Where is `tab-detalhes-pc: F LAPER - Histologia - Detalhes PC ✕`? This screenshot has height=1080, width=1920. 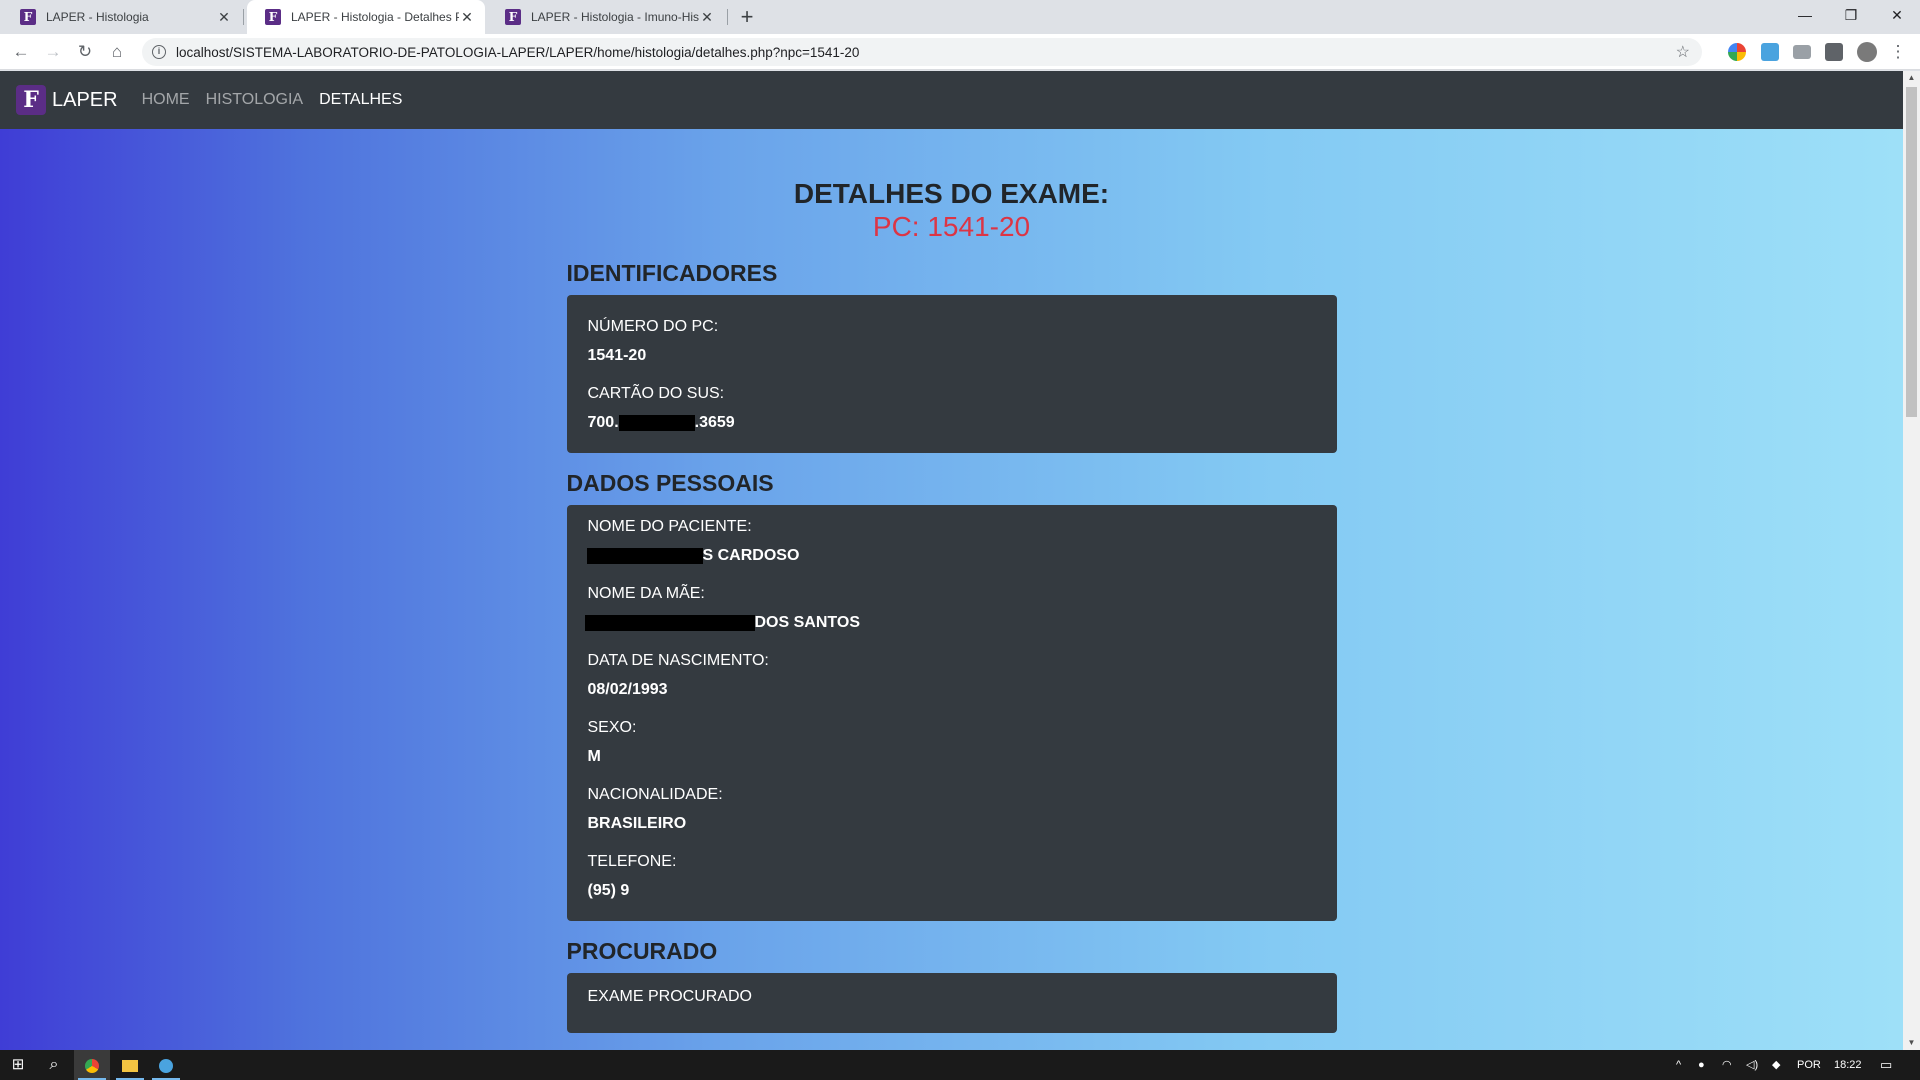 tab-detalhes-pc: F LAPER - Histologia - Detalhes PC ✕ is located at coordinates (366, 17).